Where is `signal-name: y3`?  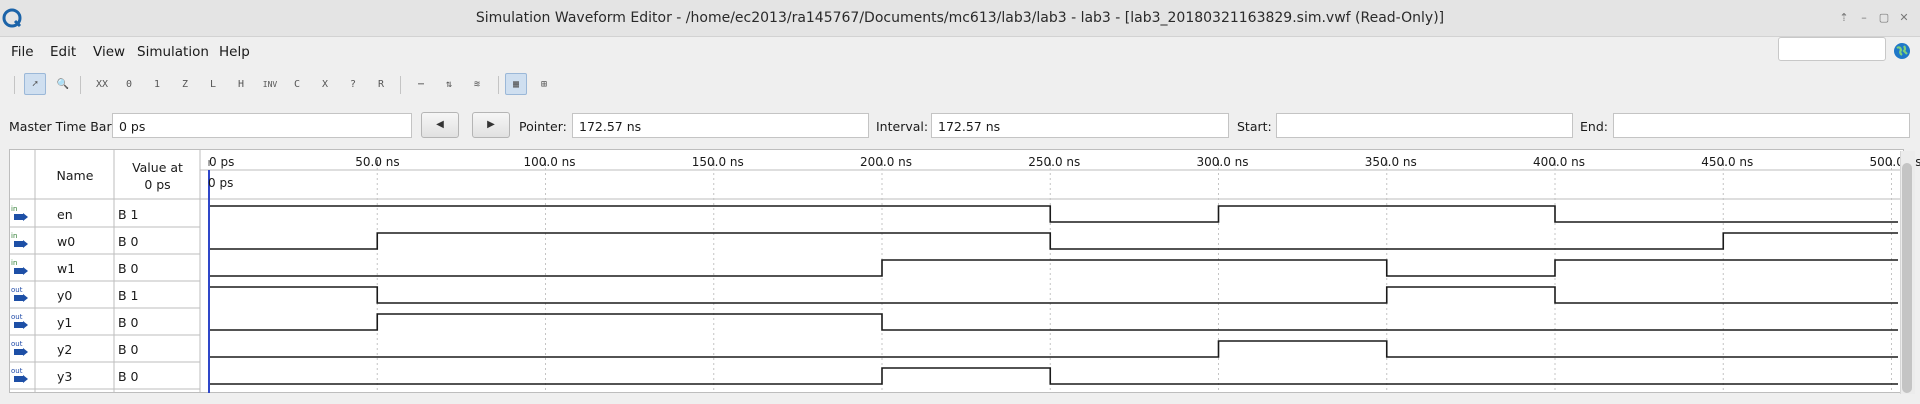 signal-name: y3 is located at coordinates (64, 376).